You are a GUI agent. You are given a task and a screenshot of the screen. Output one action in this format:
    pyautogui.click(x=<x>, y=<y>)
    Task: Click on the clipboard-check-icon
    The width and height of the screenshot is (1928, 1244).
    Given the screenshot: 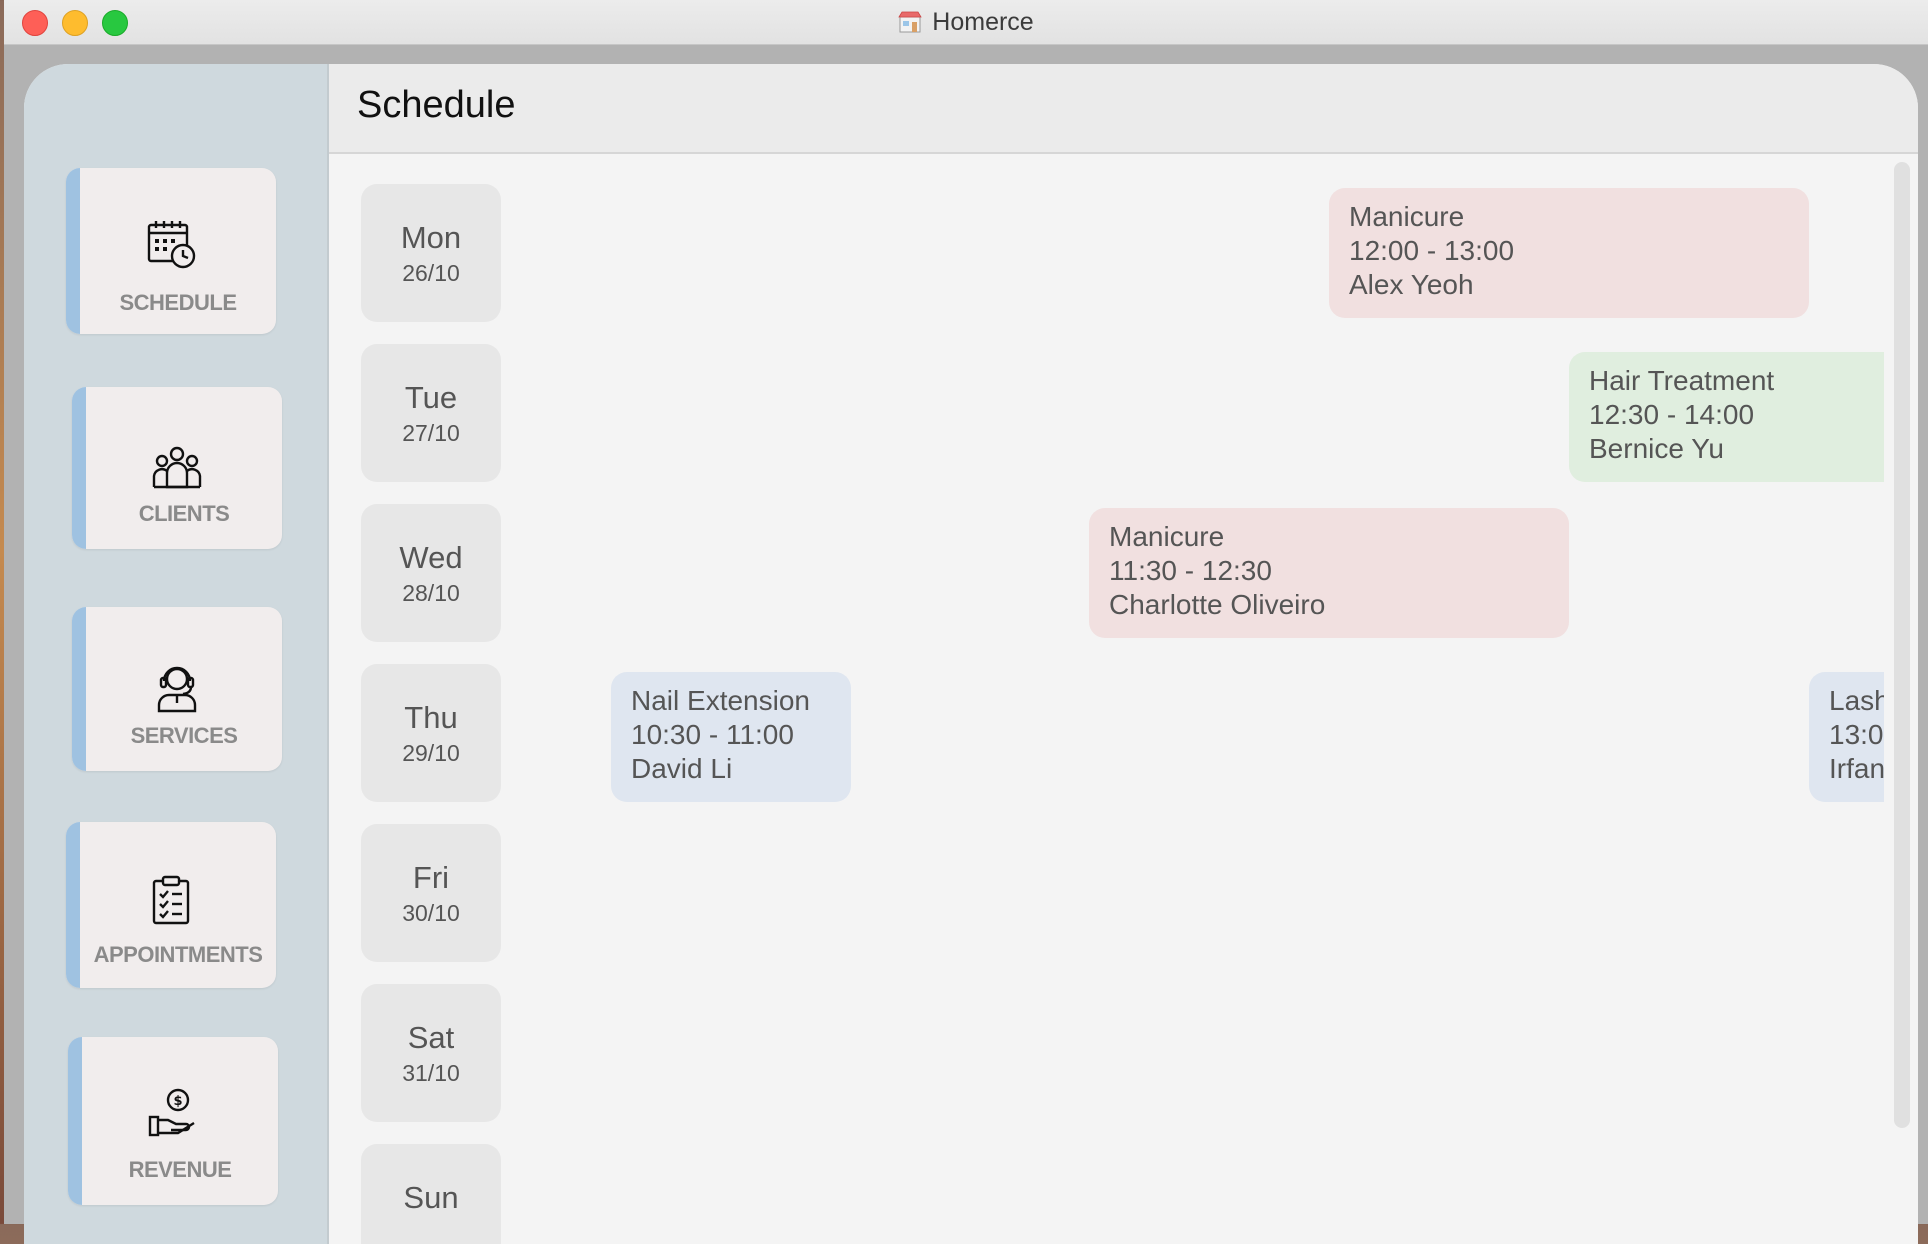 What is the action you would take?
    pyautogui.click(x=171, y=900)
    